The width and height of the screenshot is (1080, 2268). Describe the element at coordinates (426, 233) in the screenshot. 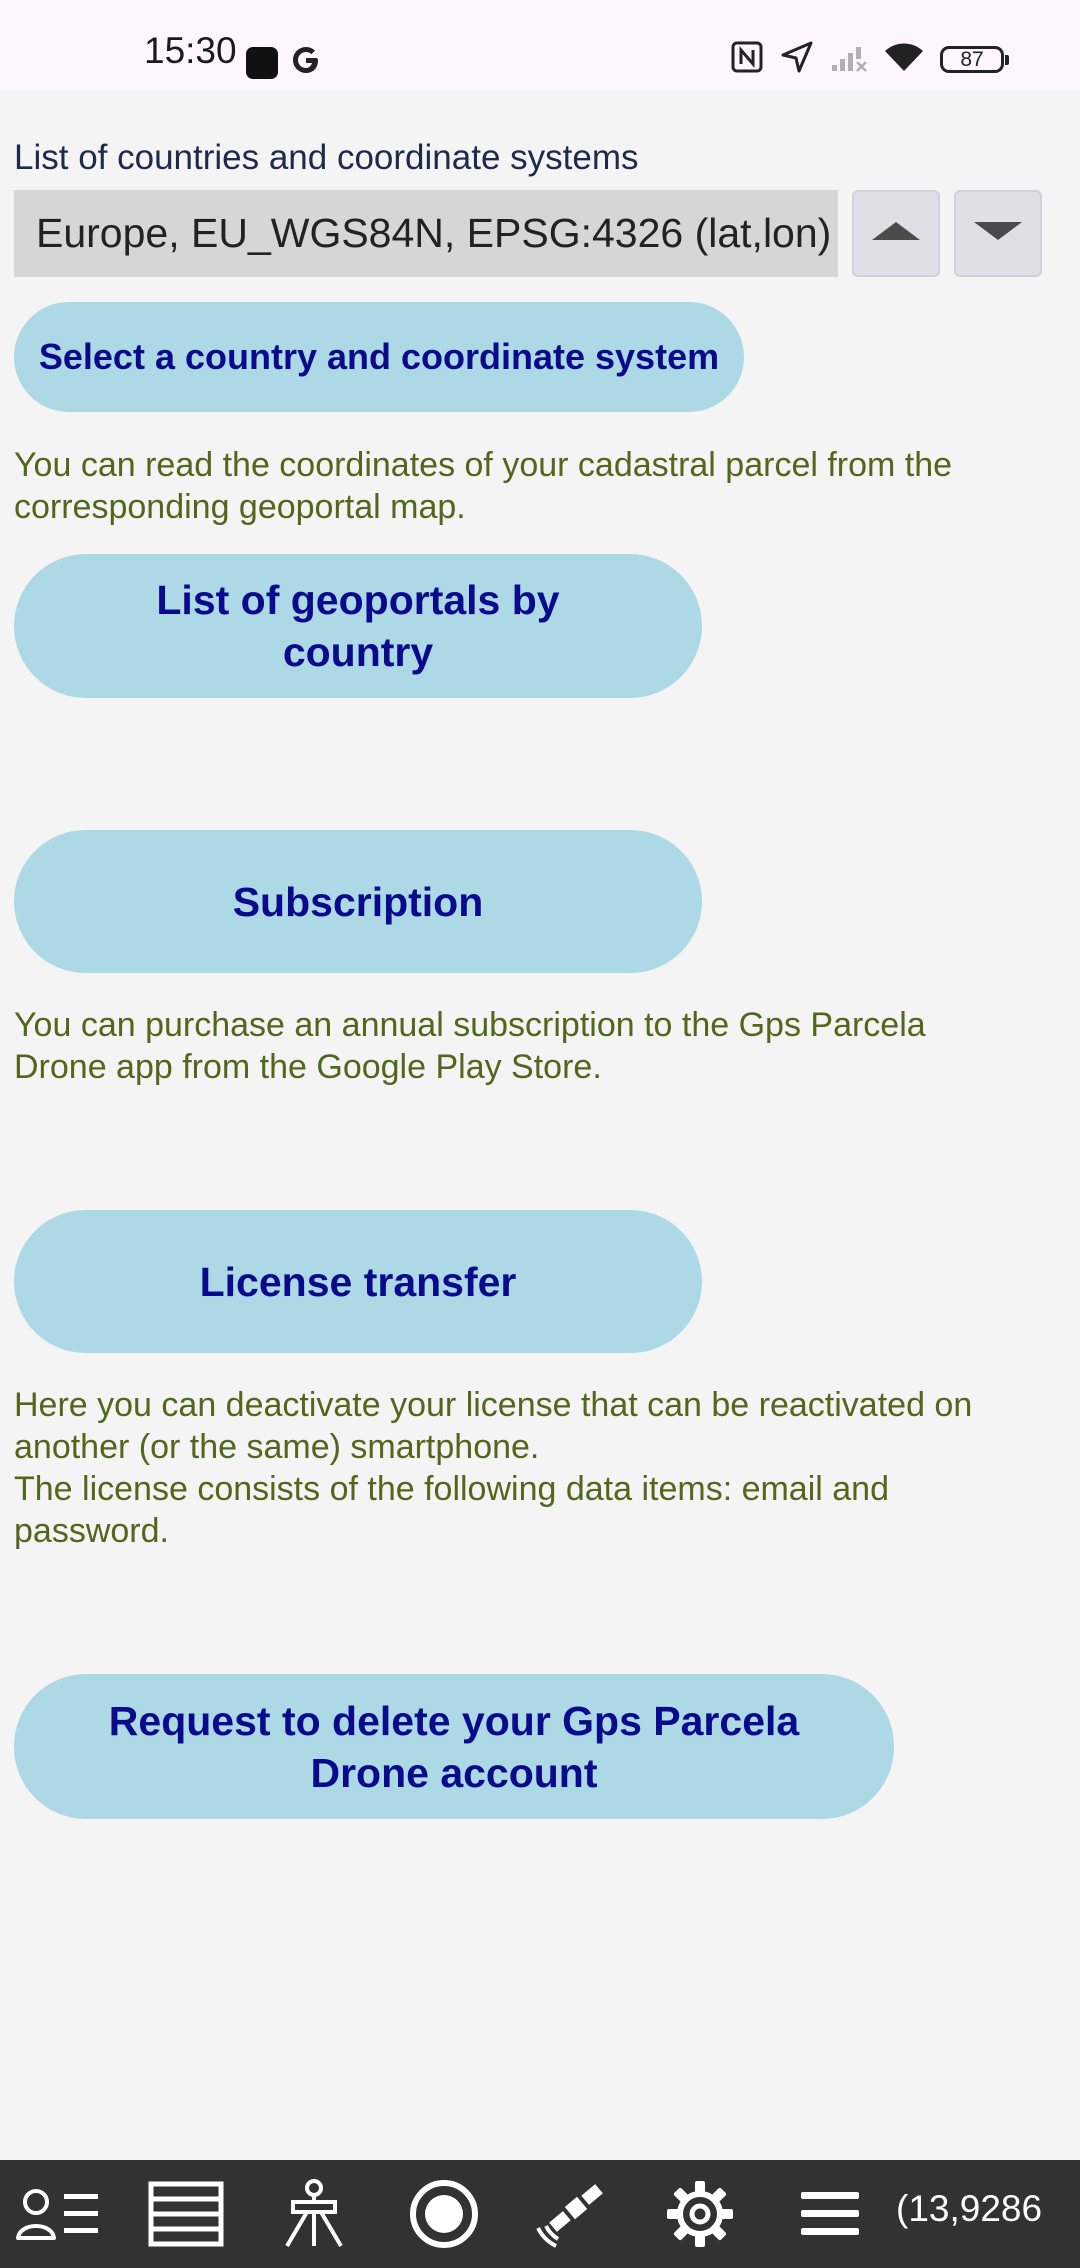

I see `coordinate-system-select: Europe, EU_WGS84N, EPSG:4326 (lat,lon)` at that location.